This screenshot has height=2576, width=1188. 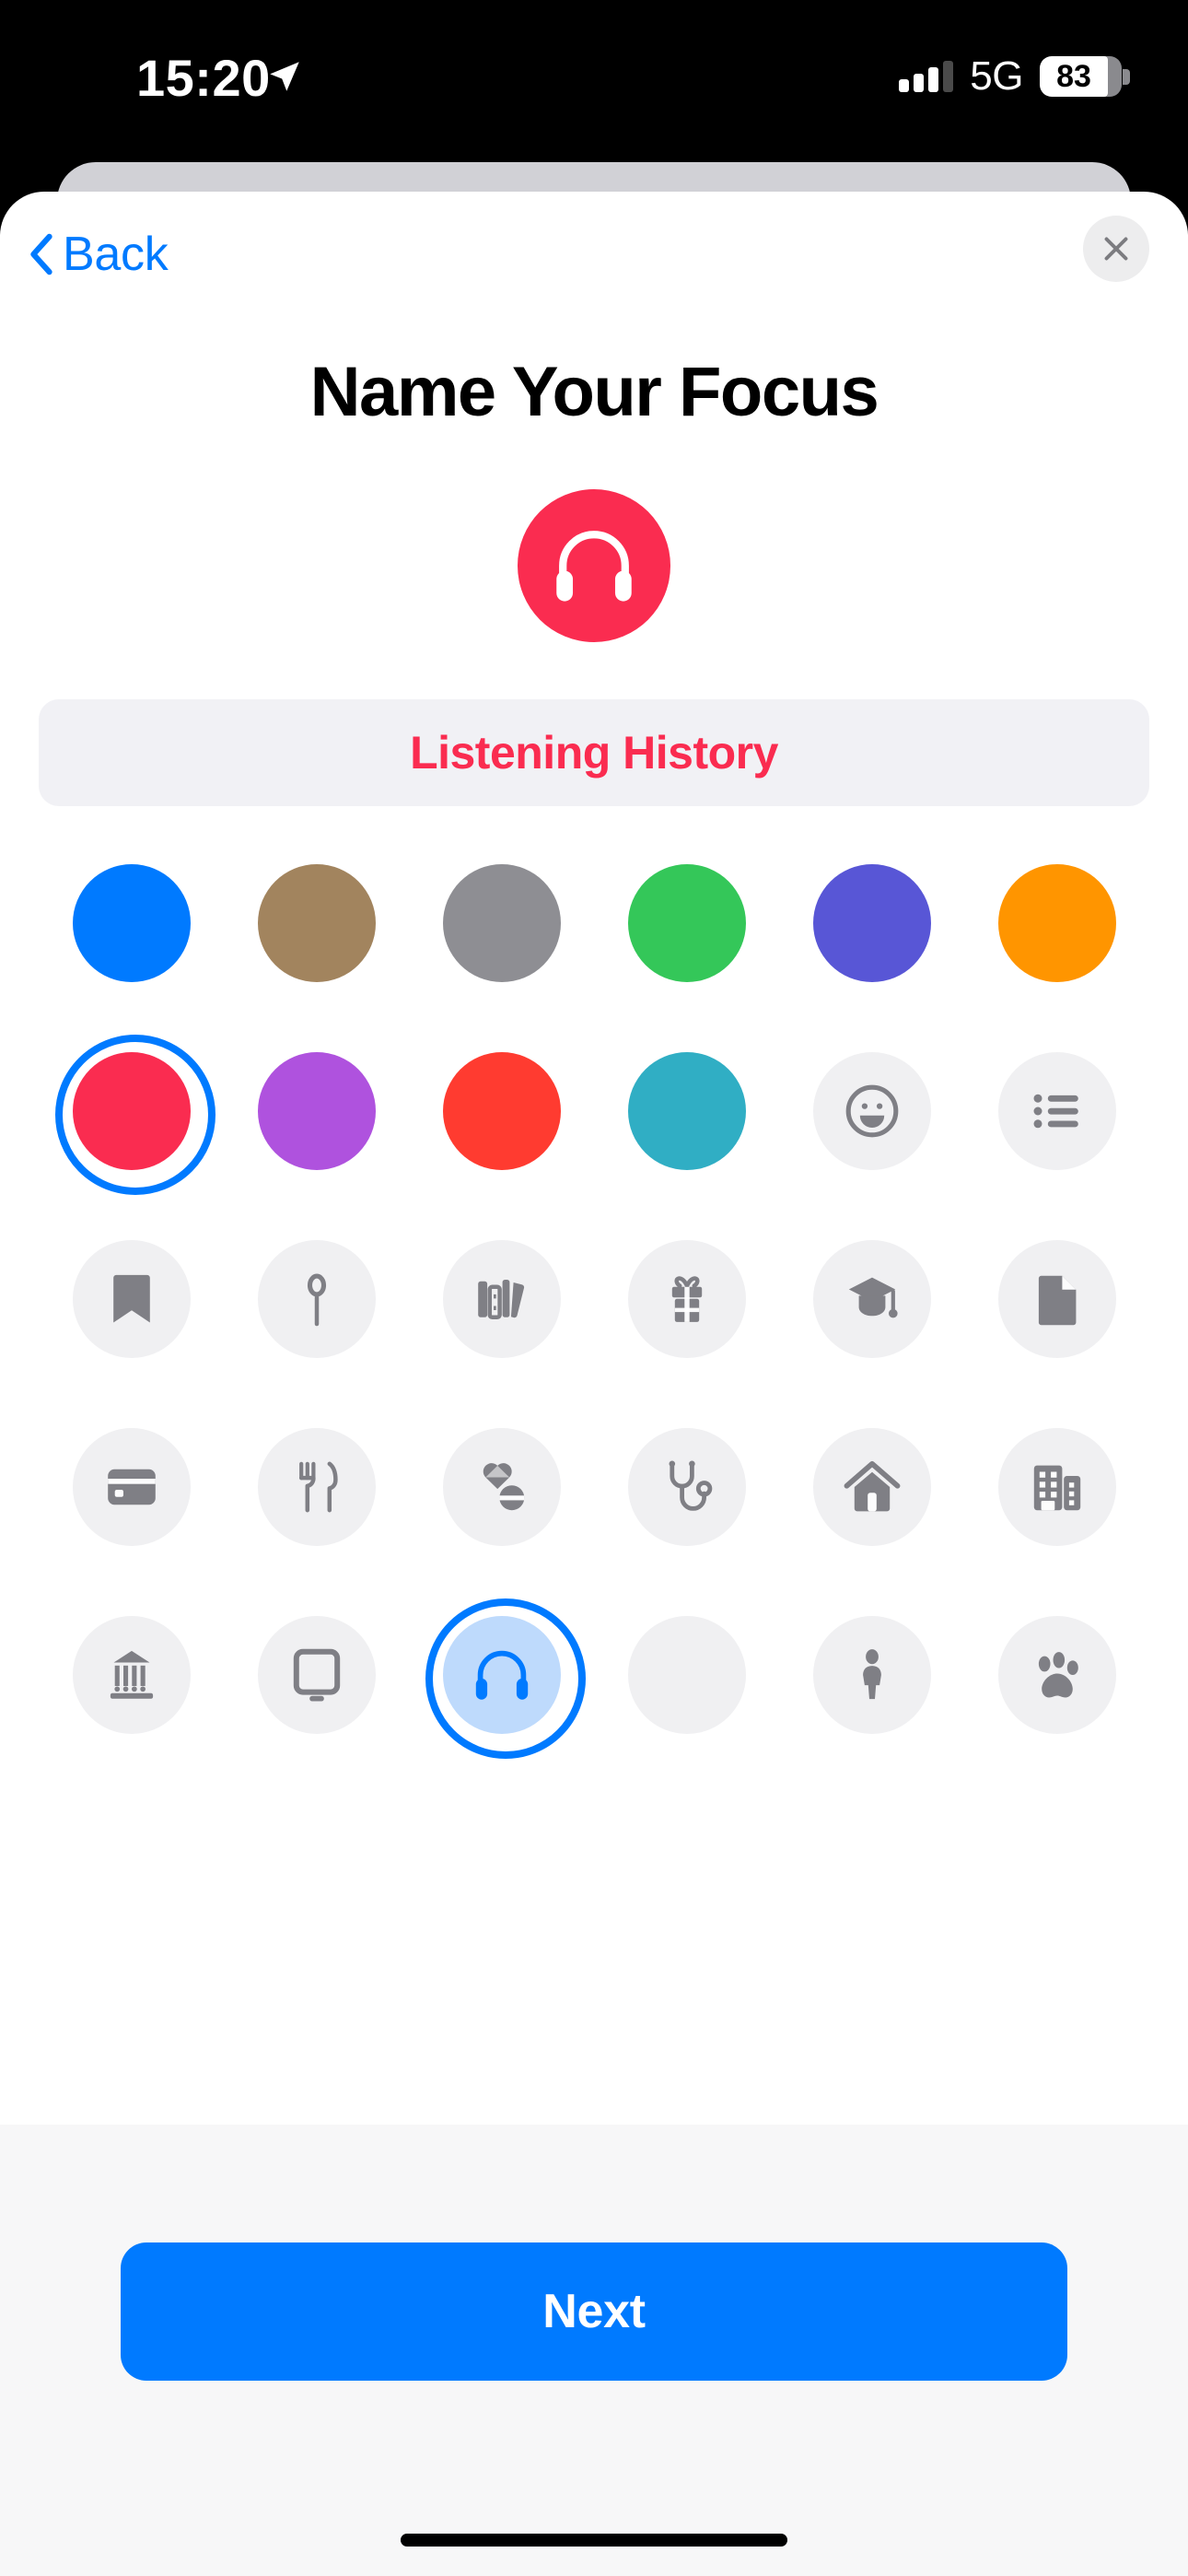 What do you see at coordinates (594, 262) in the screenshot?
I see `sheet-nav-bar: Back` at bounding box center [594, 262].